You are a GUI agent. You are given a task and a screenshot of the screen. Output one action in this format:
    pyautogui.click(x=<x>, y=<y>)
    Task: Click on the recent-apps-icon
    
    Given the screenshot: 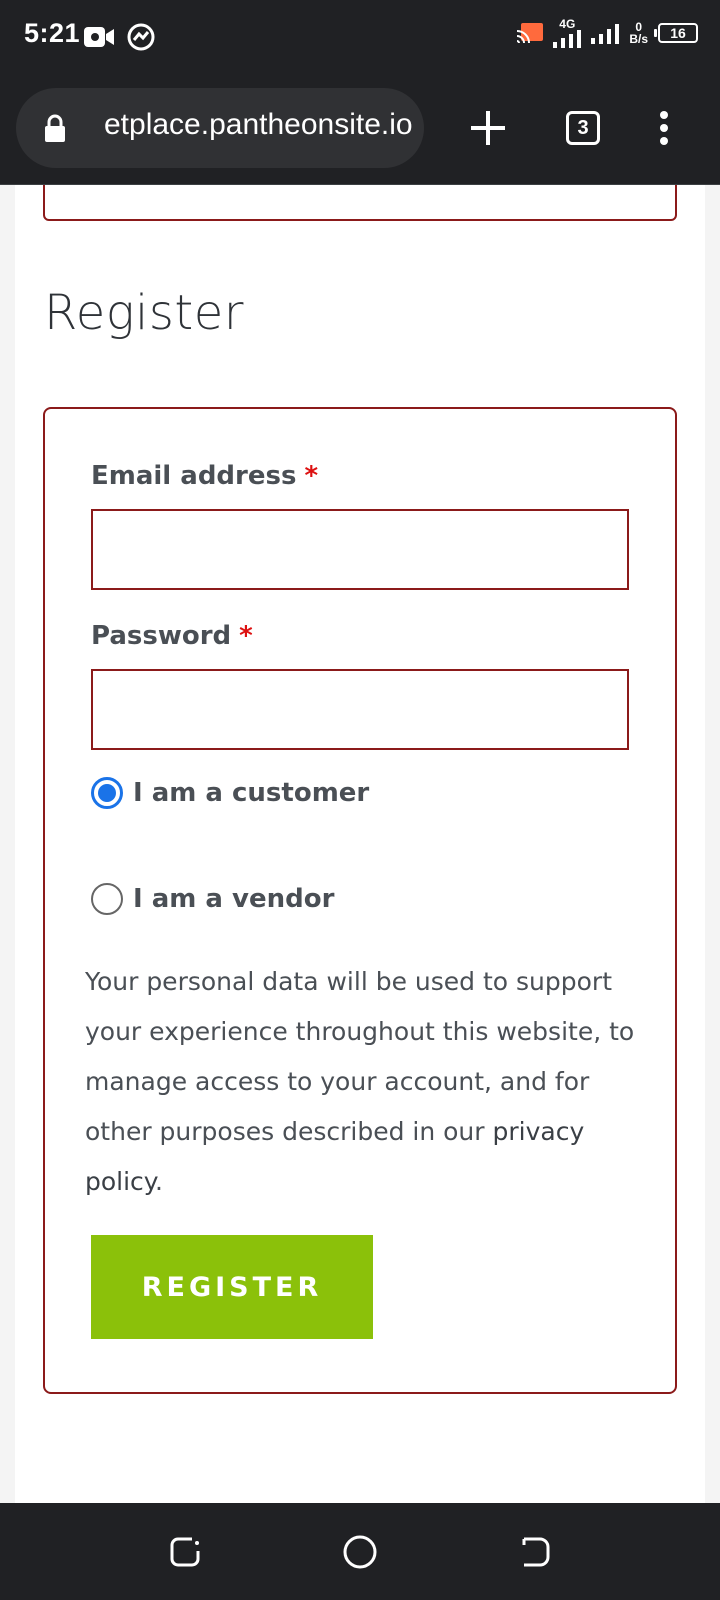 What is the action you would take?
    pyautogui.click(x=185, y=1552)
    